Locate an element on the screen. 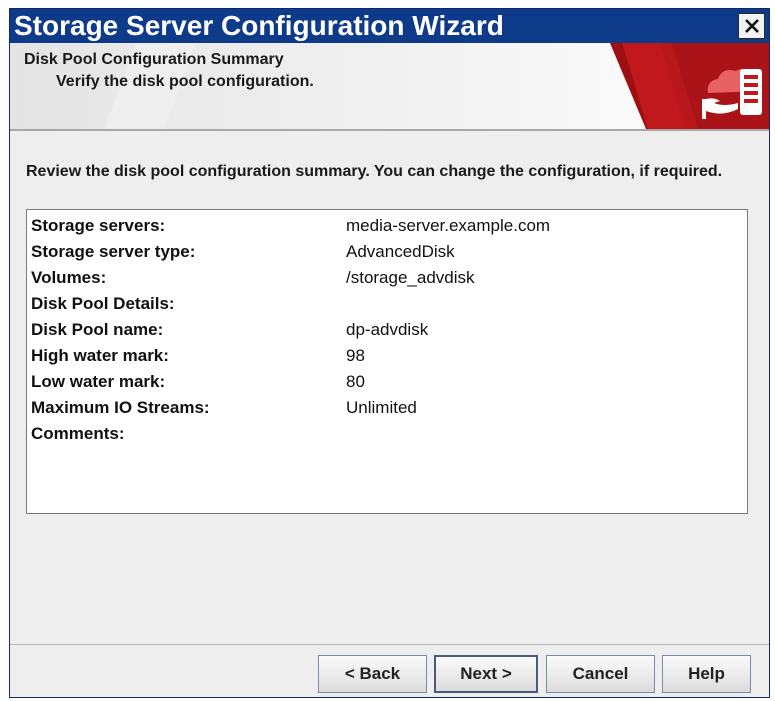 The image size is (775, 701). next-button-label: Next > is located at coordinates (486, 673).